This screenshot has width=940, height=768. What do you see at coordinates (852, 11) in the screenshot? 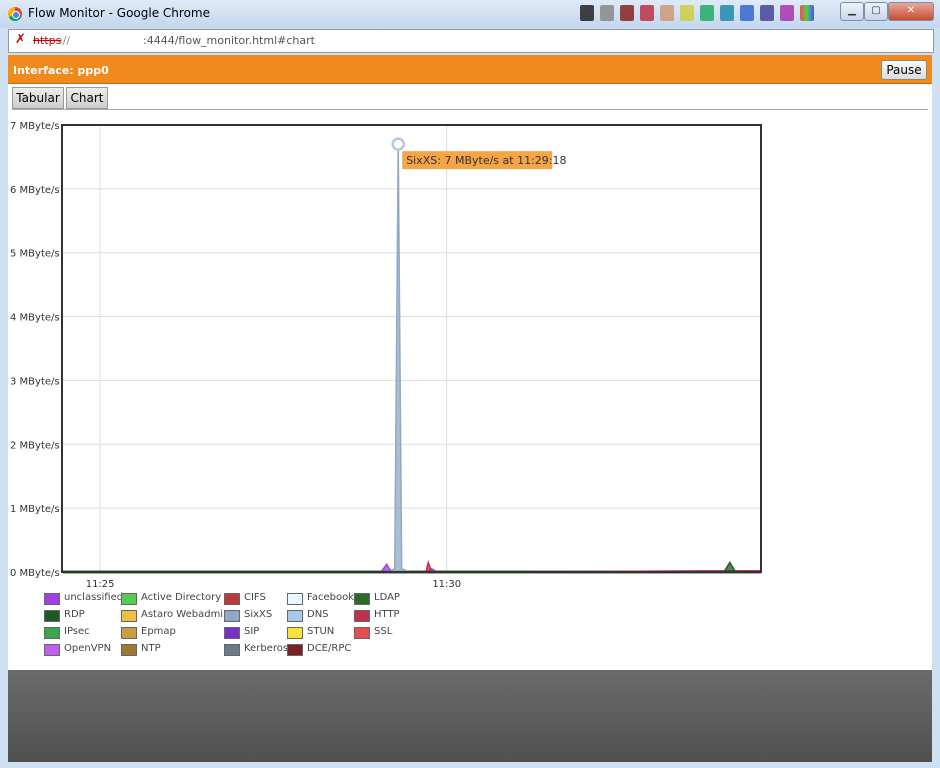
I see `minimize-button: ▁` at bounding box center [852, 11].